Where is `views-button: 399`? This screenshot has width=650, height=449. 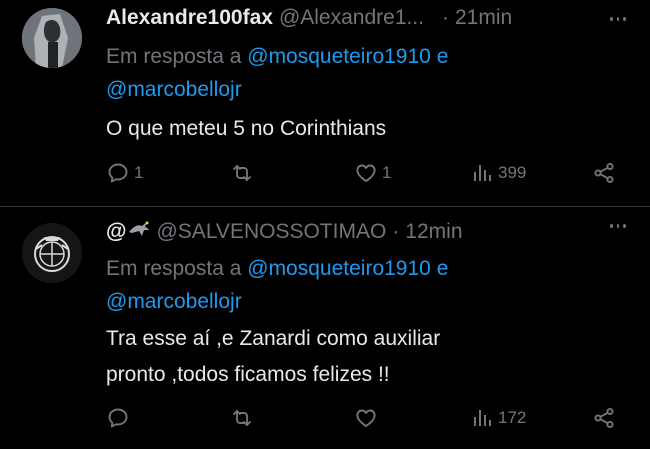
views-button: 399 is located at coordinates (498, 173).